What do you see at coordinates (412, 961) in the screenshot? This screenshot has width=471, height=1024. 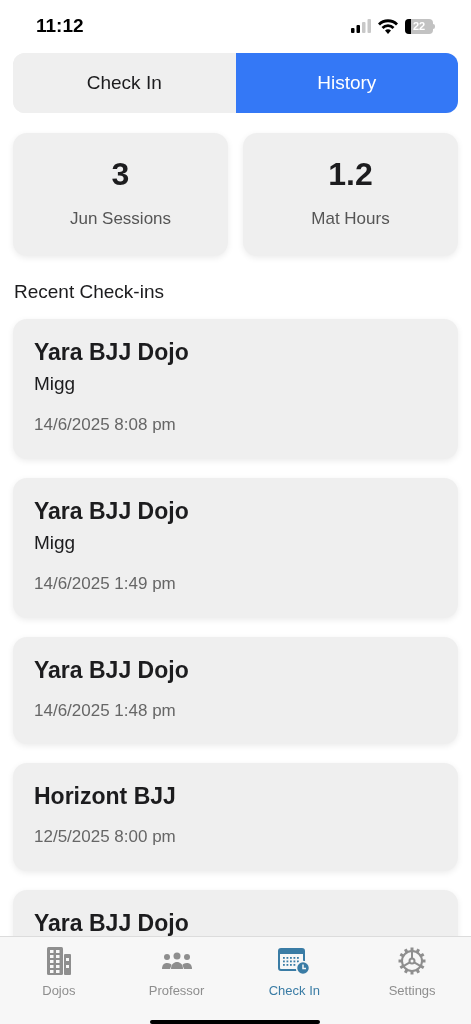 I see `settings-icon` at bounding box center [412, 961].